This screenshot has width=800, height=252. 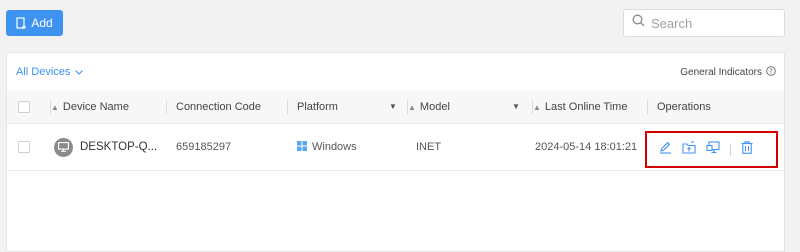 What do you see at coordinates (464, 107) in the screenshot?
I see `column-model: ▲ Model ▼` at bounding box center [464, 107].